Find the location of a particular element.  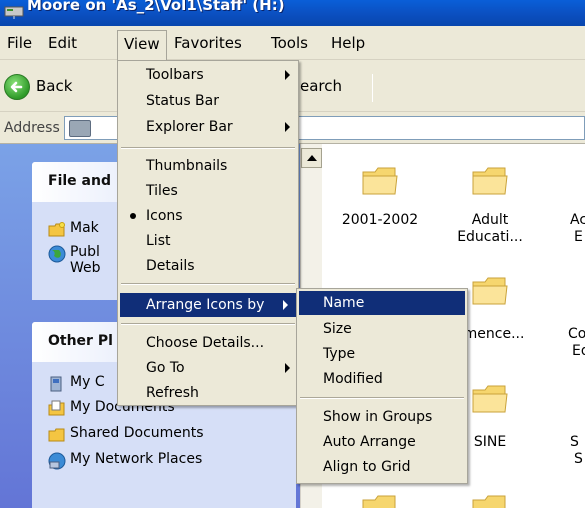

menu-edit: Edit is located at coordinates (62, 44).